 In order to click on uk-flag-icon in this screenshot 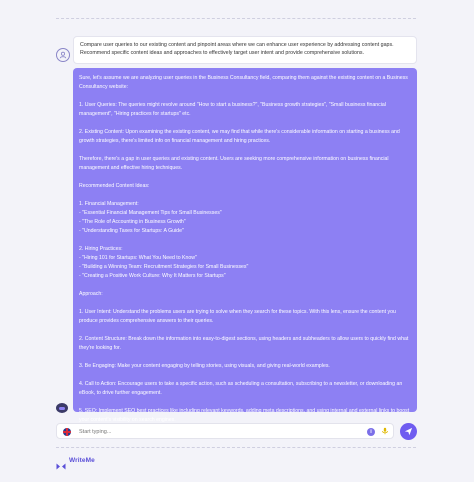, I will do `click(67, 432)`.